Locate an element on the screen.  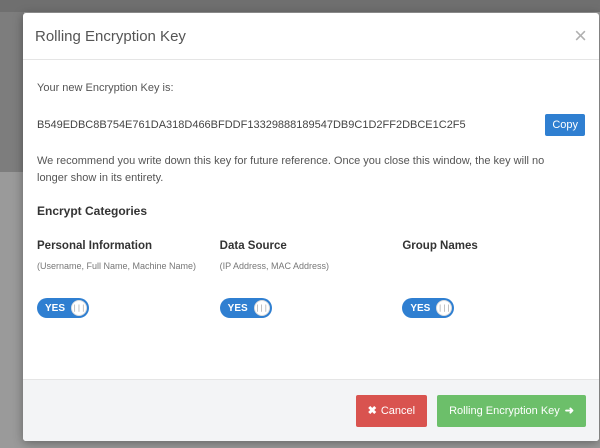
roll-label: Rolling Encryption Key is located at coordinates (504, 410).